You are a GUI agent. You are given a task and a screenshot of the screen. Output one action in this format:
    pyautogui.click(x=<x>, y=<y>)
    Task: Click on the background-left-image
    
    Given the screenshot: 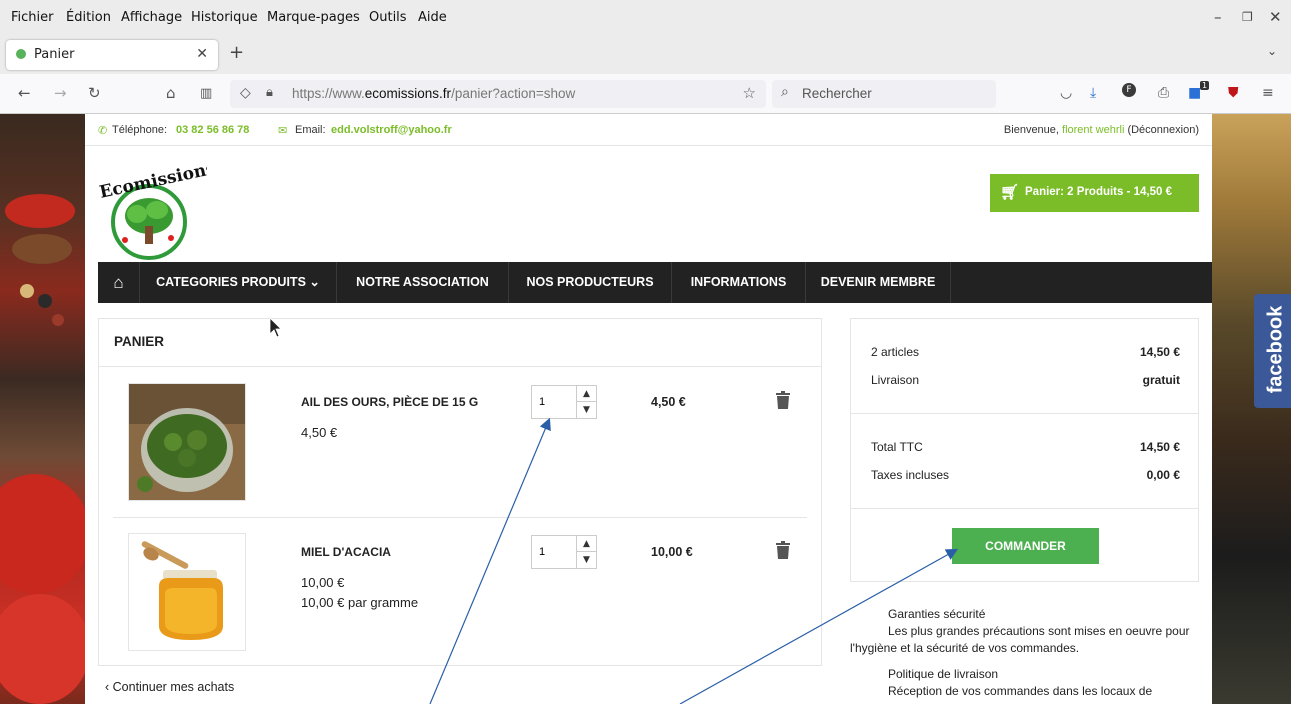 What is the action you would take?
    pyautogui.click(x=45, y=409)
    